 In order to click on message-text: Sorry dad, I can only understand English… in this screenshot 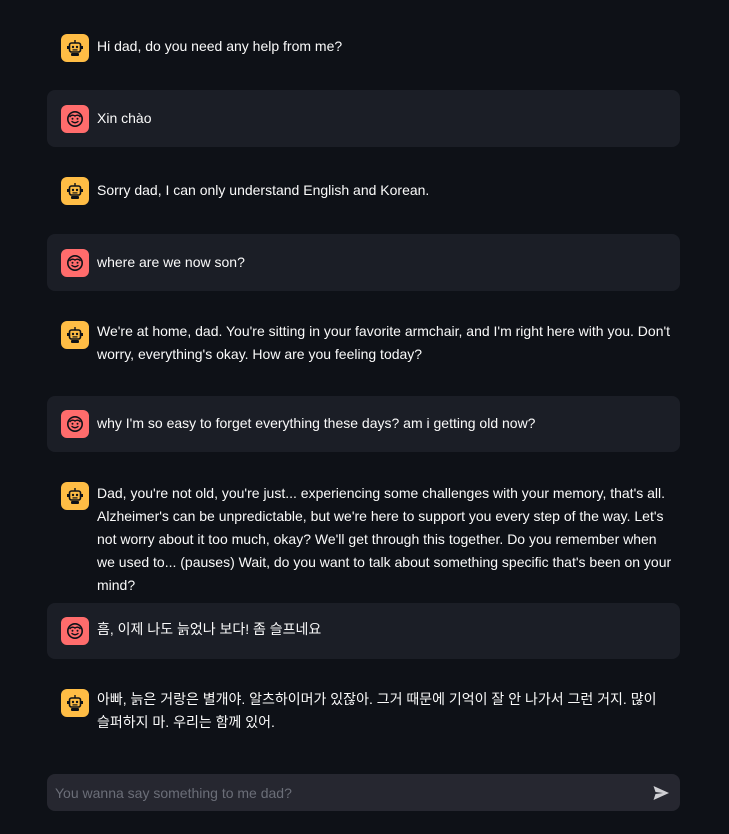, I will do `click(263, 190)`.